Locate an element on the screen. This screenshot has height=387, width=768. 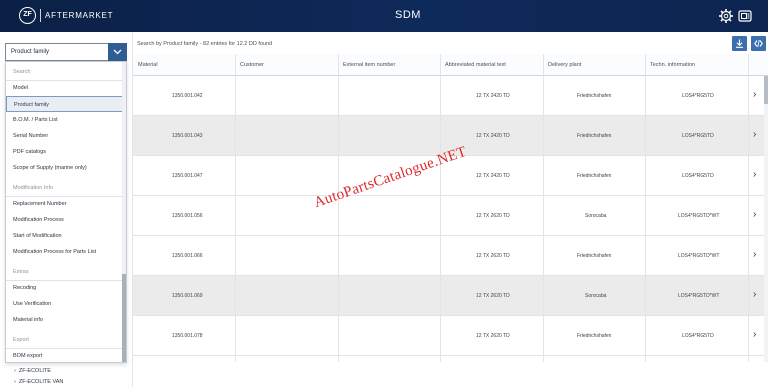
cell-material: 1350.001.066 is located at coordinates (187, 256).